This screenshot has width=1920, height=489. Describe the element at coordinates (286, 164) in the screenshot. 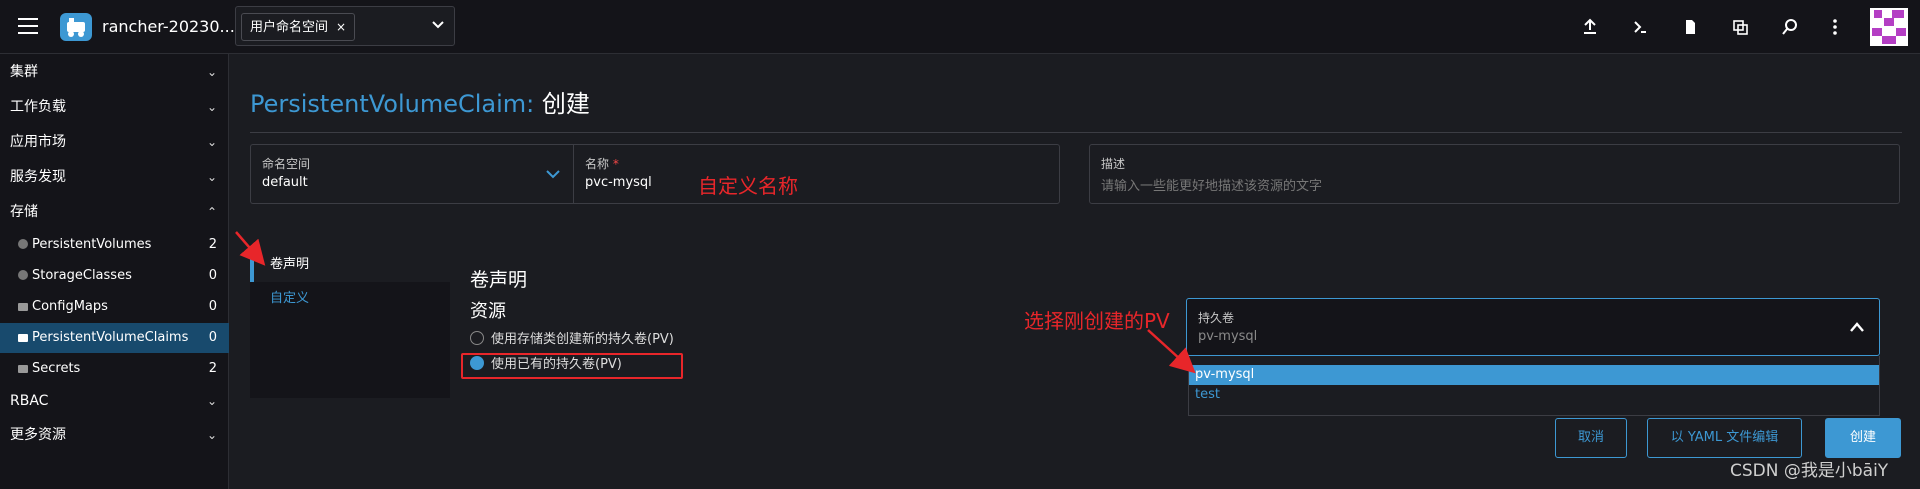

I see `namespace-label: 命名空间` at that location.